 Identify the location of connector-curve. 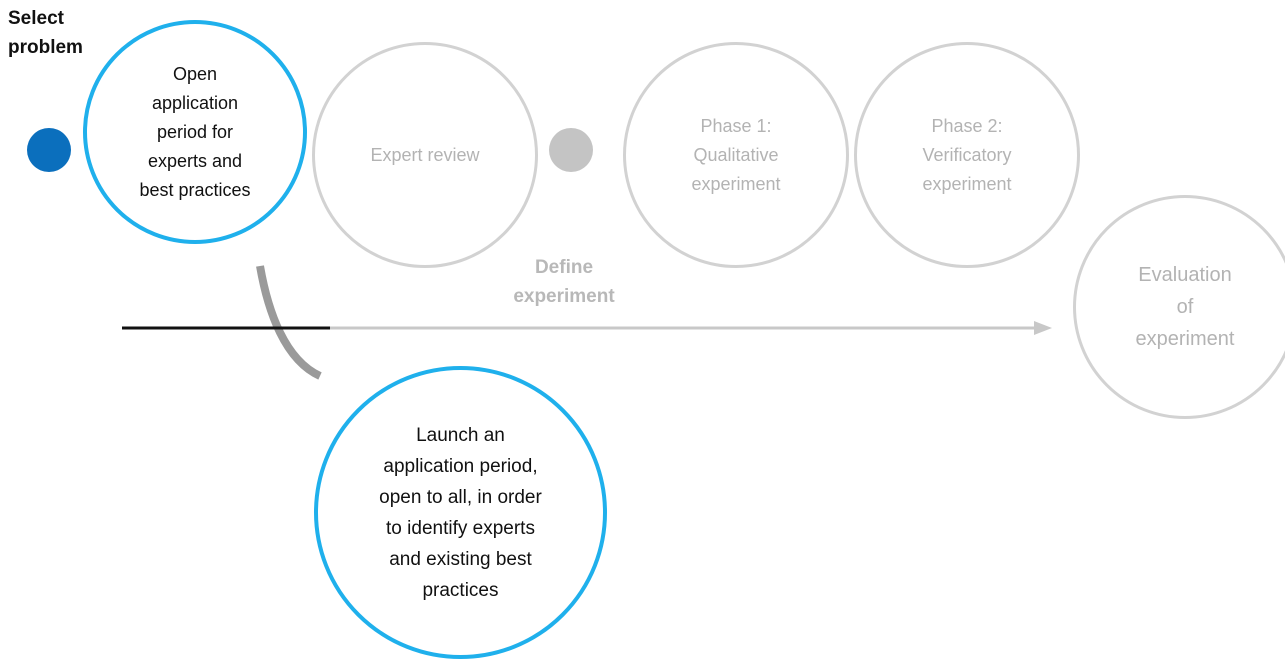
(289, 322).